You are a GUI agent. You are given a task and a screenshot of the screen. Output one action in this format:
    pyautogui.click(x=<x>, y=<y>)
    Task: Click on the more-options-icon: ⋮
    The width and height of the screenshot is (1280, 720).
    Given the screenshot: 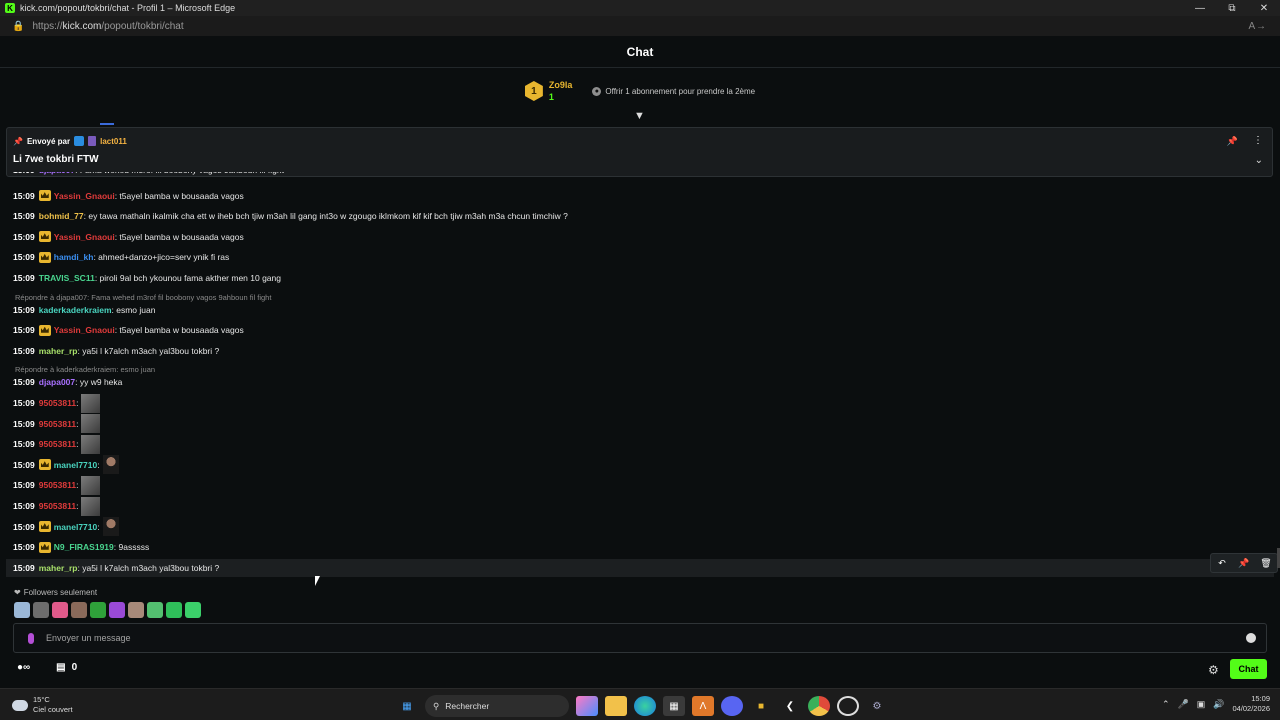 What is the action you would take?
    pyautogui.click(x=1258, y=140)
    